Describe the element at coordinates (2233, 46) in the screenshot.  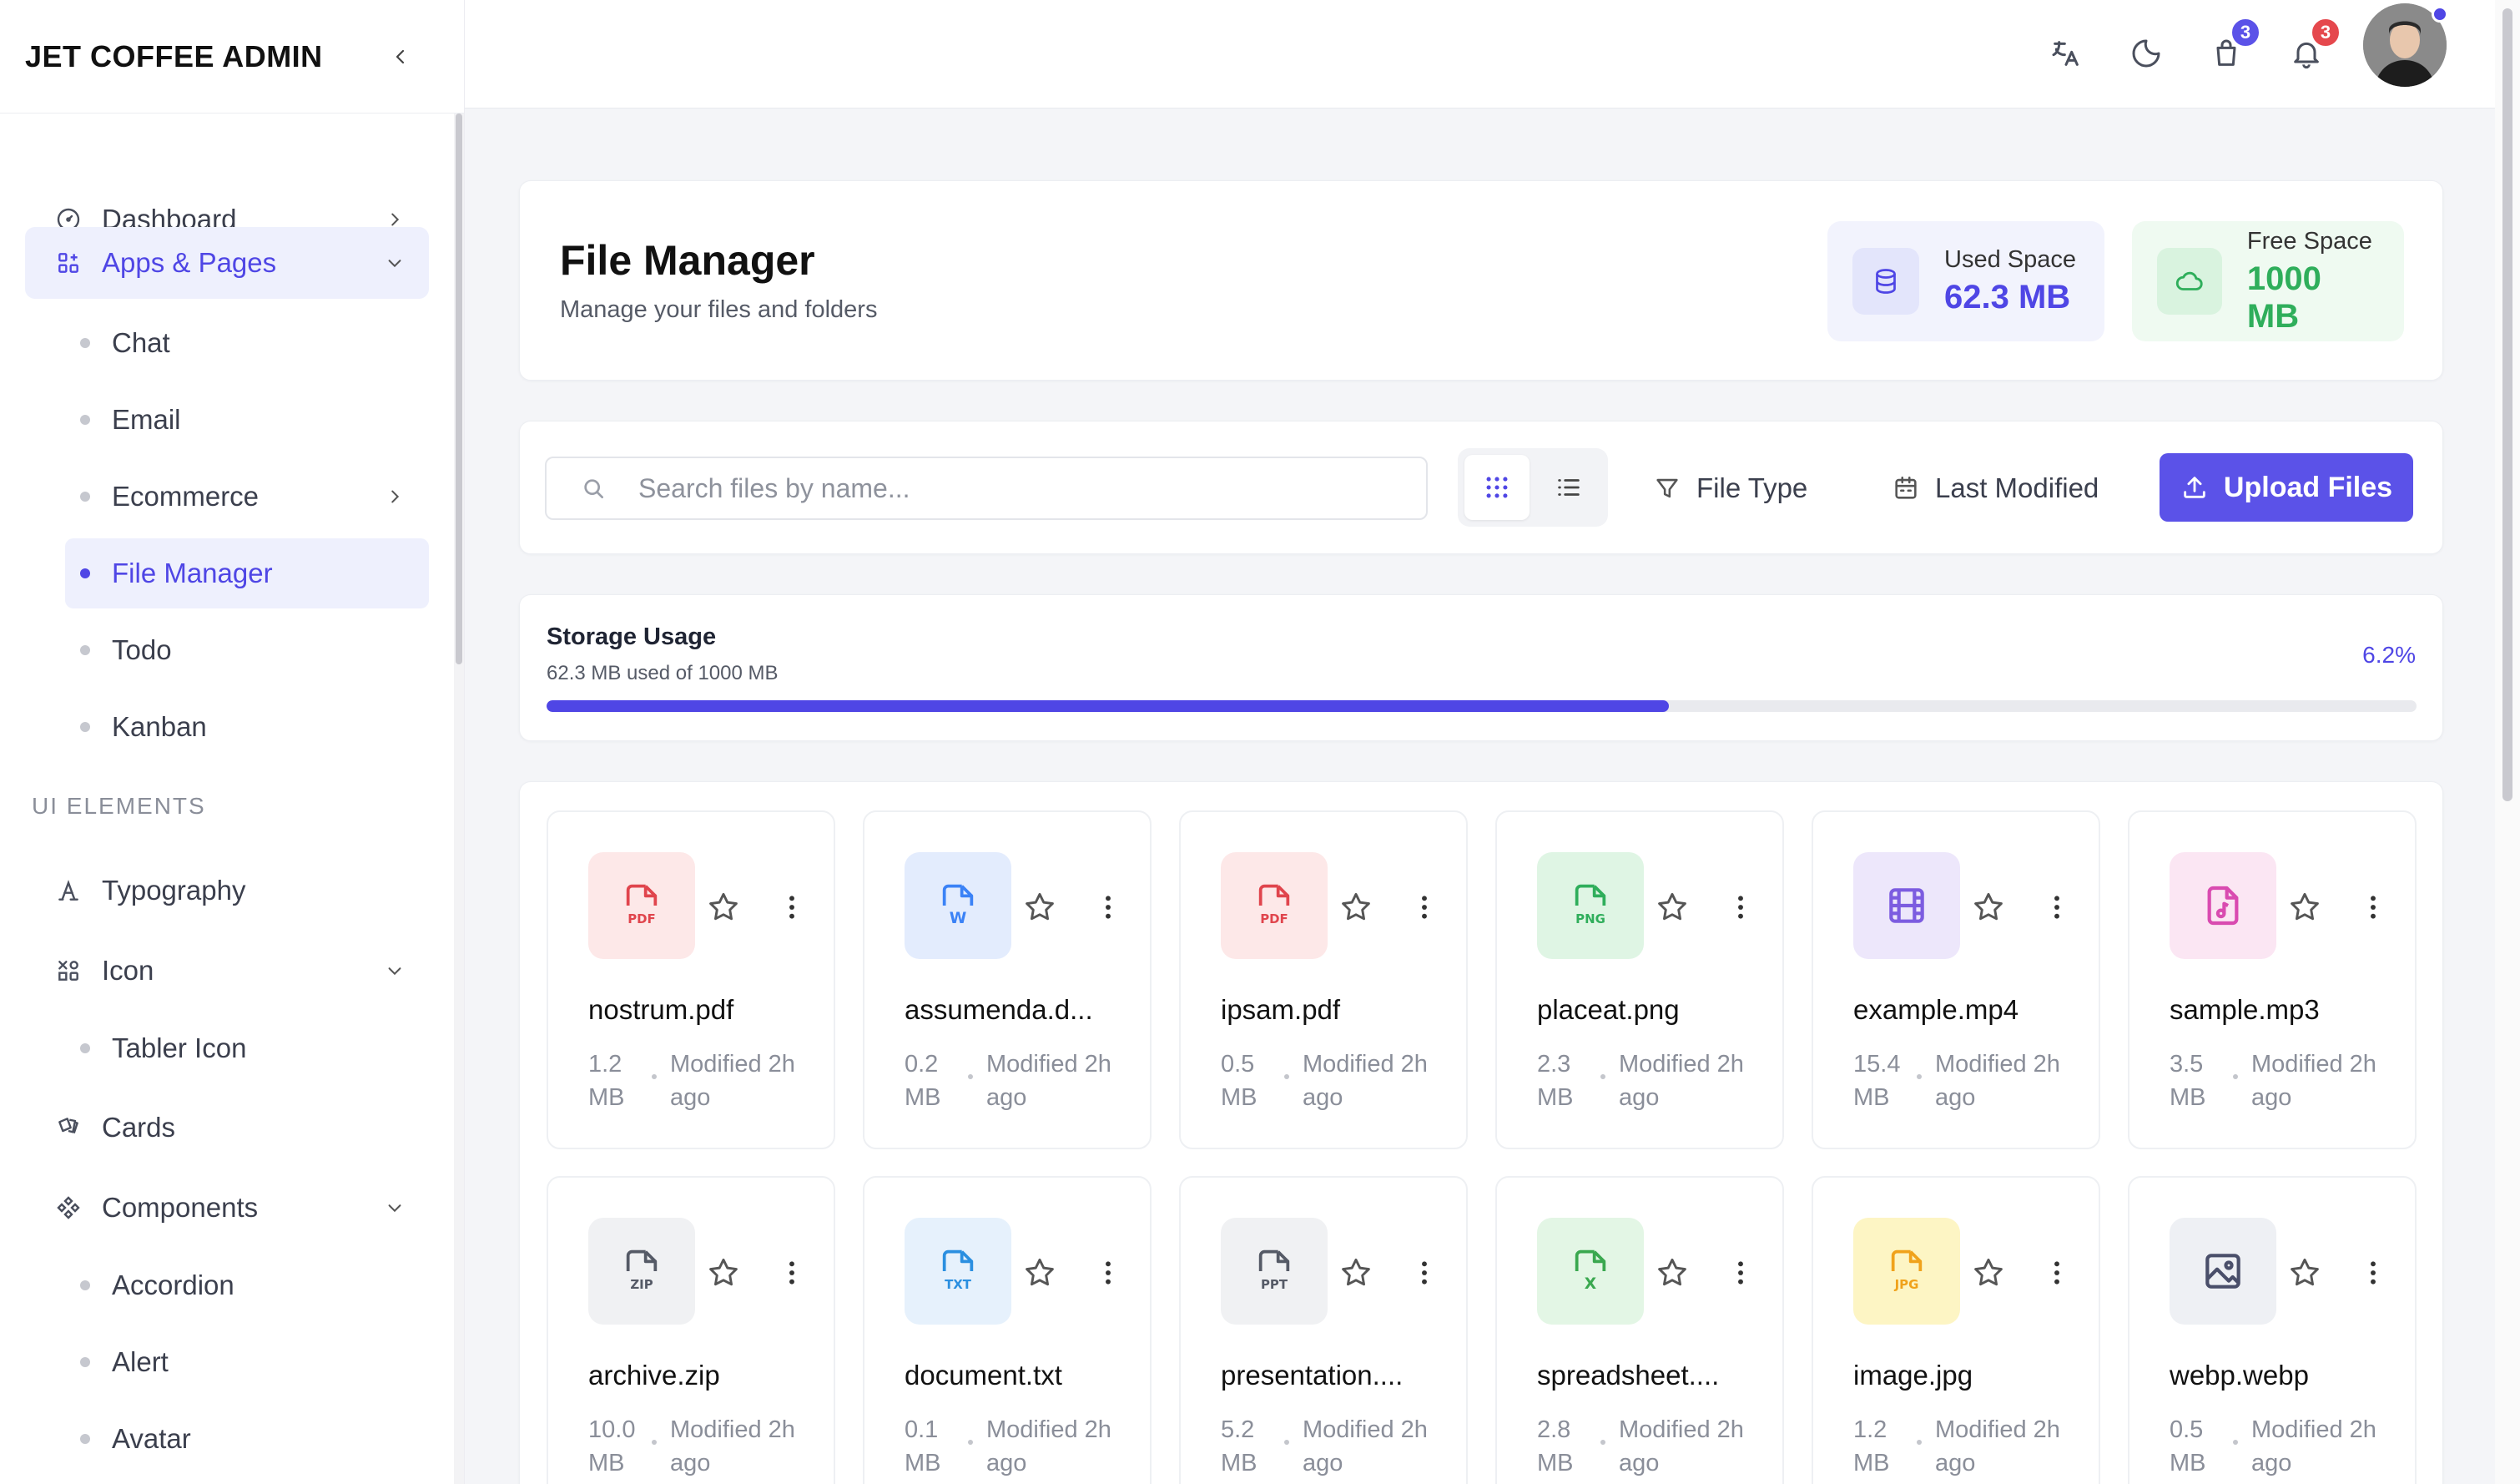
I see `cart-bag-icon: 3` at that location.